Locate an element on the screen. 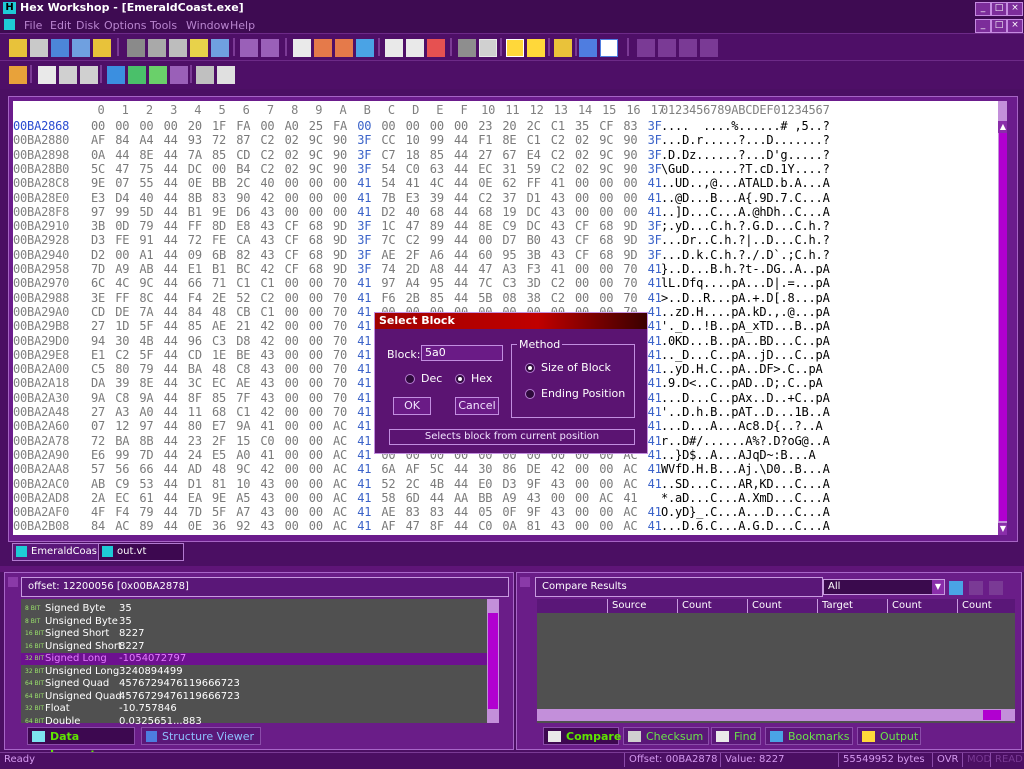 The height and width of the screenshot is (769, 1024). hex-byte: 93 is located at coordinates (195, 140).